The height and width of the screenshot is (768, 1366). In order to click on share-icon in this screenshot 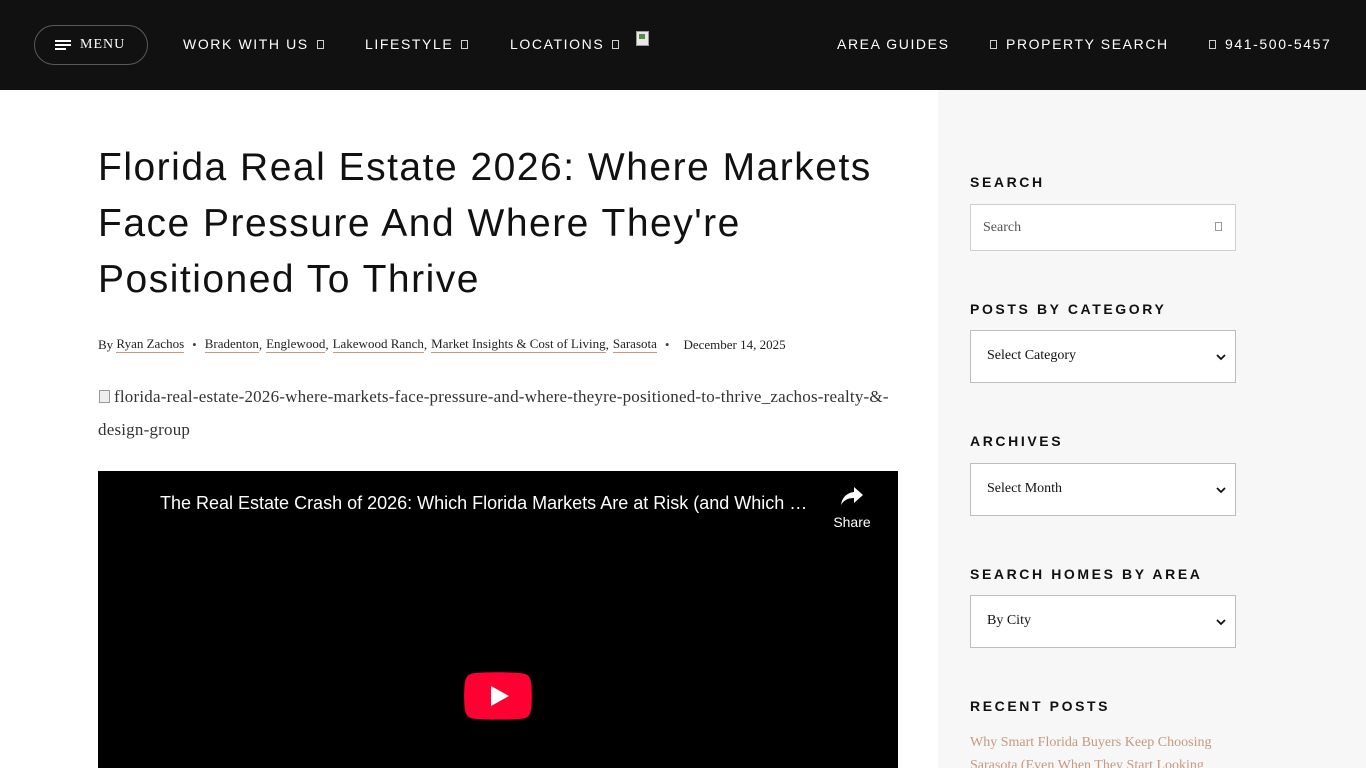, I will do `click(852, 496)`.